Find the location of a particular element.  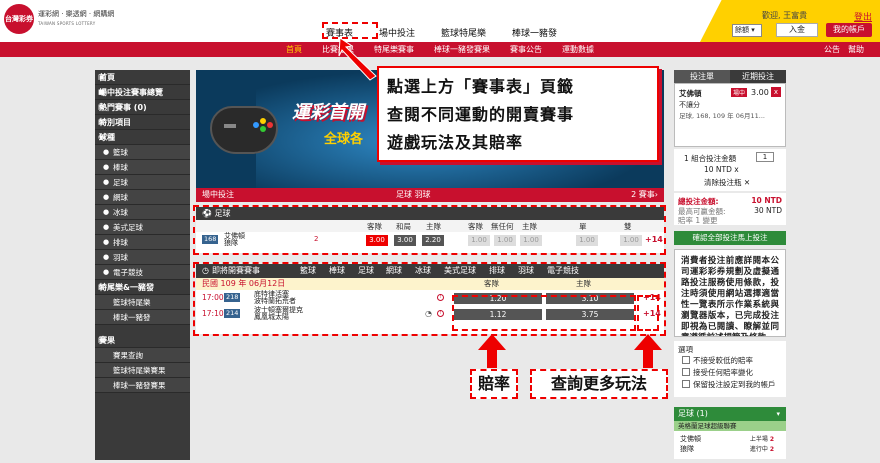

confirm-bet-button: 確認全部投注馬上投注 is located at coordinates (730, 238).